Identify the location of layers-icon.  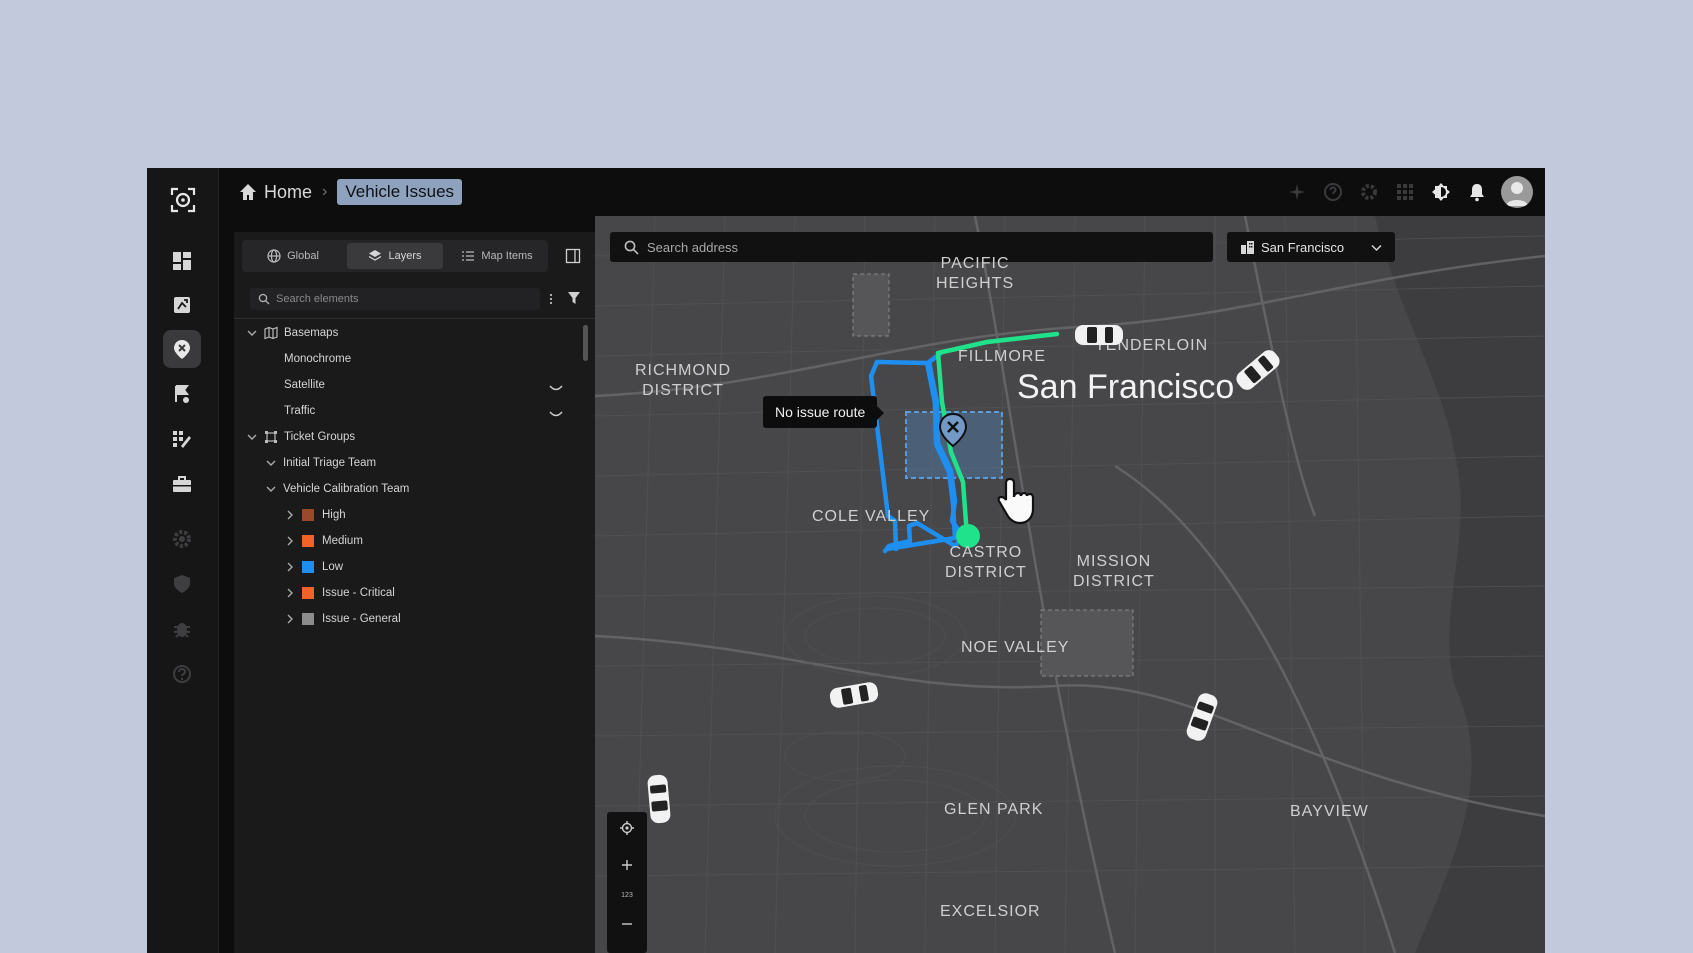
(375, 255).